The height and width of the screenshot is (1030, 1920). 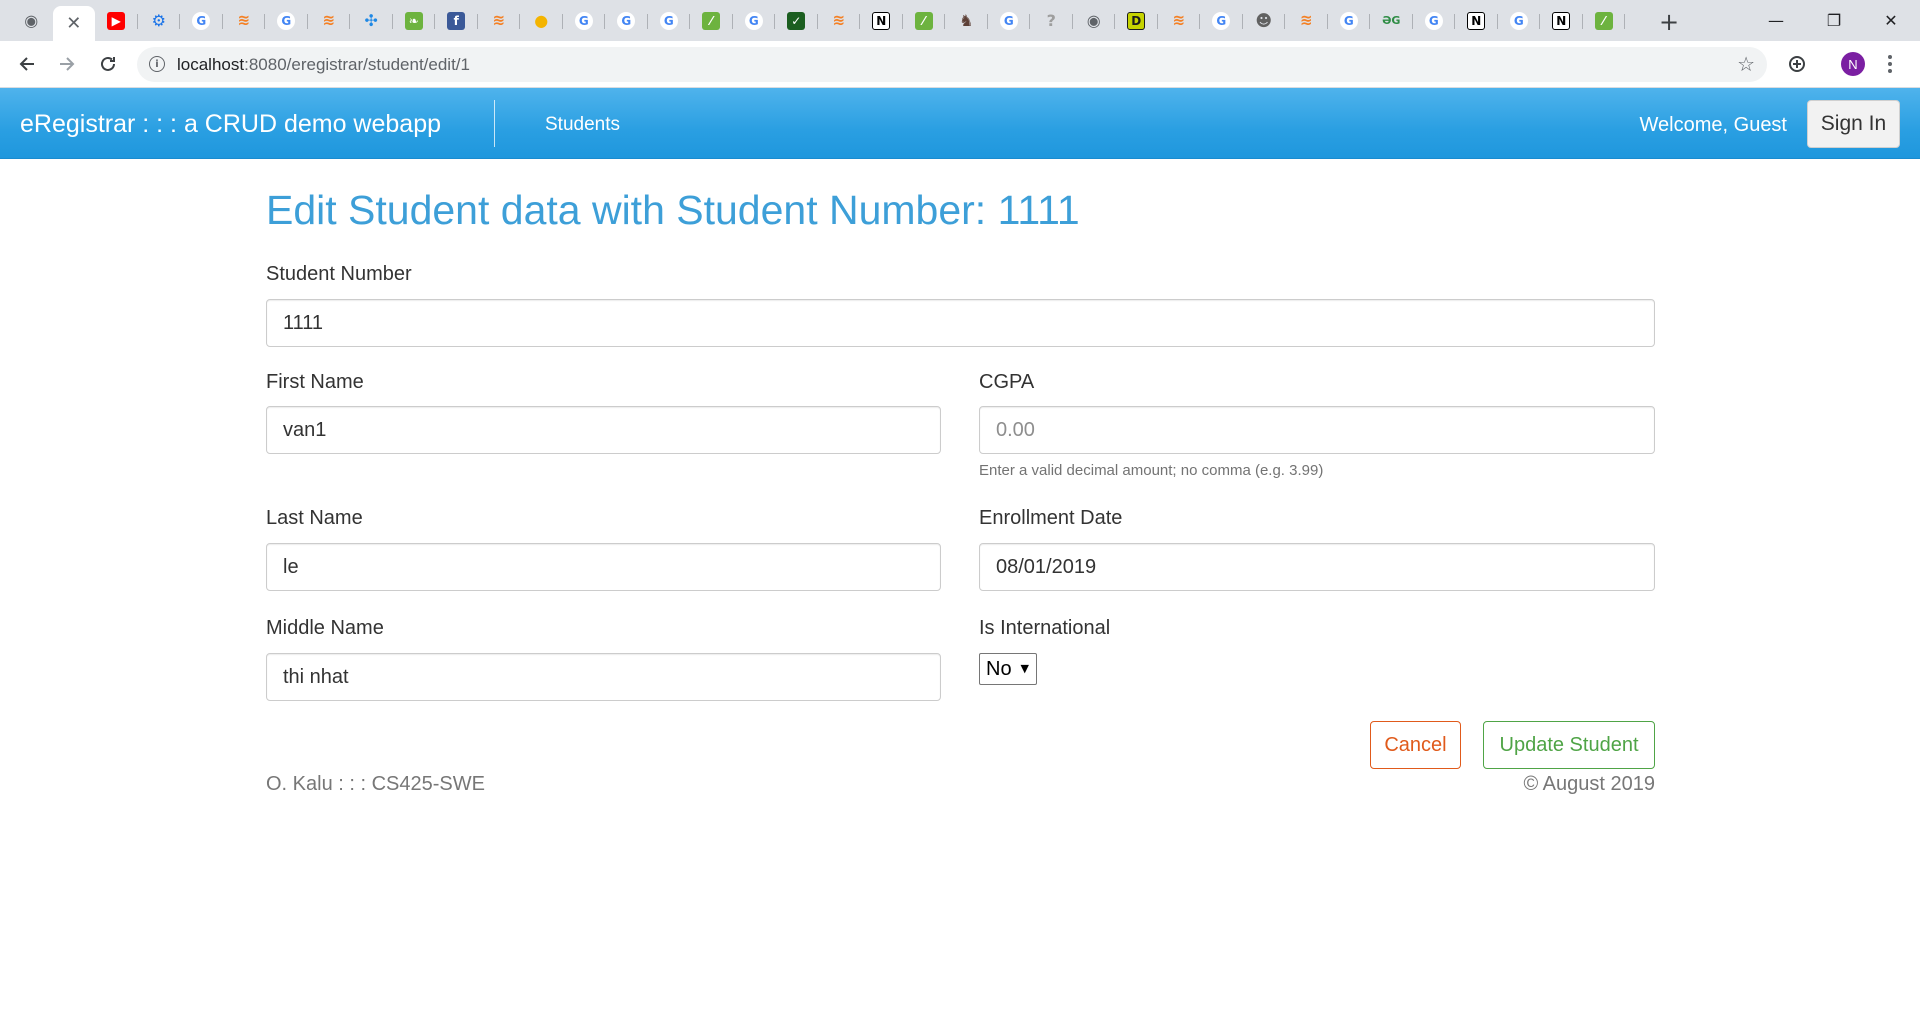 I want to click on enrollment-date-input: 08/01/2019, so click(x=1317, y=567).